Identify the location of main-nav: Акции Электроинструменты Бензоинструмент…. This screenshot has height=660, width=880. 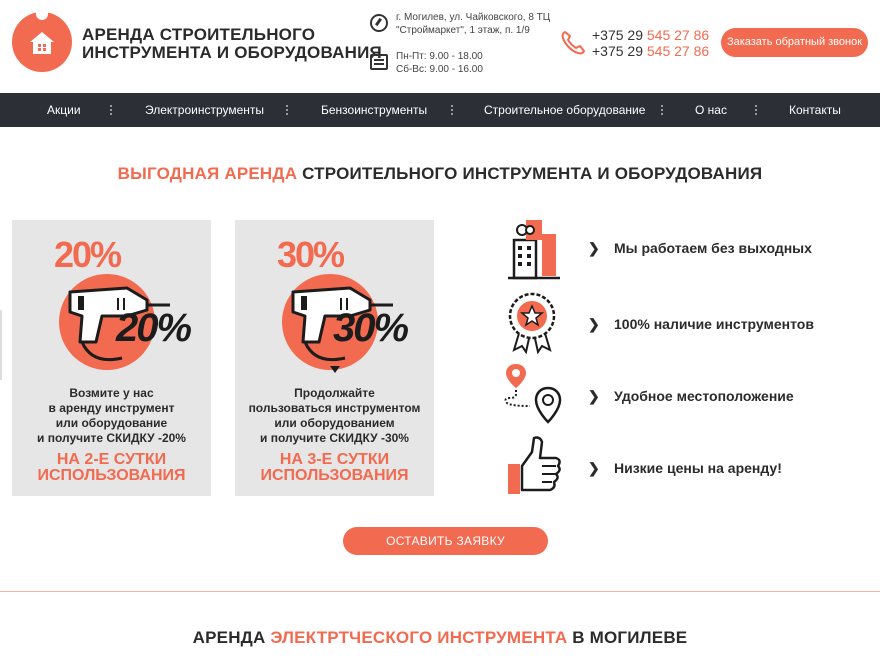
(440, 110).